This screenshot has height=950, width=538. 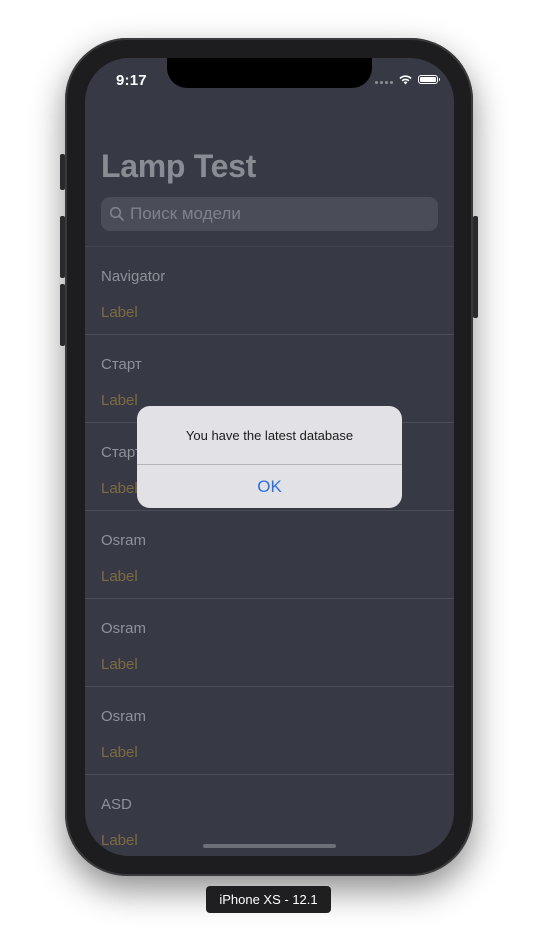 What do you see at coordinates (384, 80) in the screenshot?
I see `signal-icon` at bounding box center [384, 80].